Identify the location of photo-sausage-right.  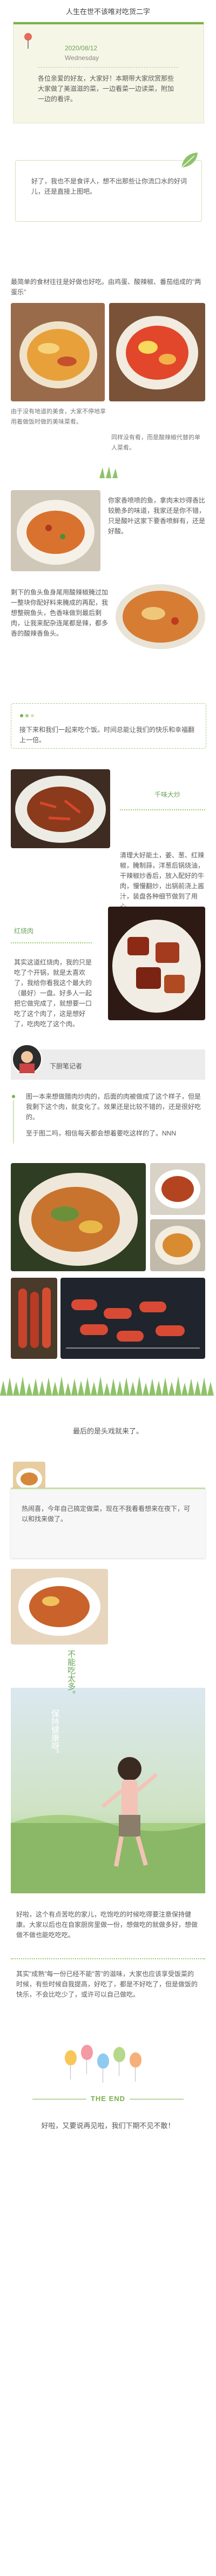
(133, 1318).